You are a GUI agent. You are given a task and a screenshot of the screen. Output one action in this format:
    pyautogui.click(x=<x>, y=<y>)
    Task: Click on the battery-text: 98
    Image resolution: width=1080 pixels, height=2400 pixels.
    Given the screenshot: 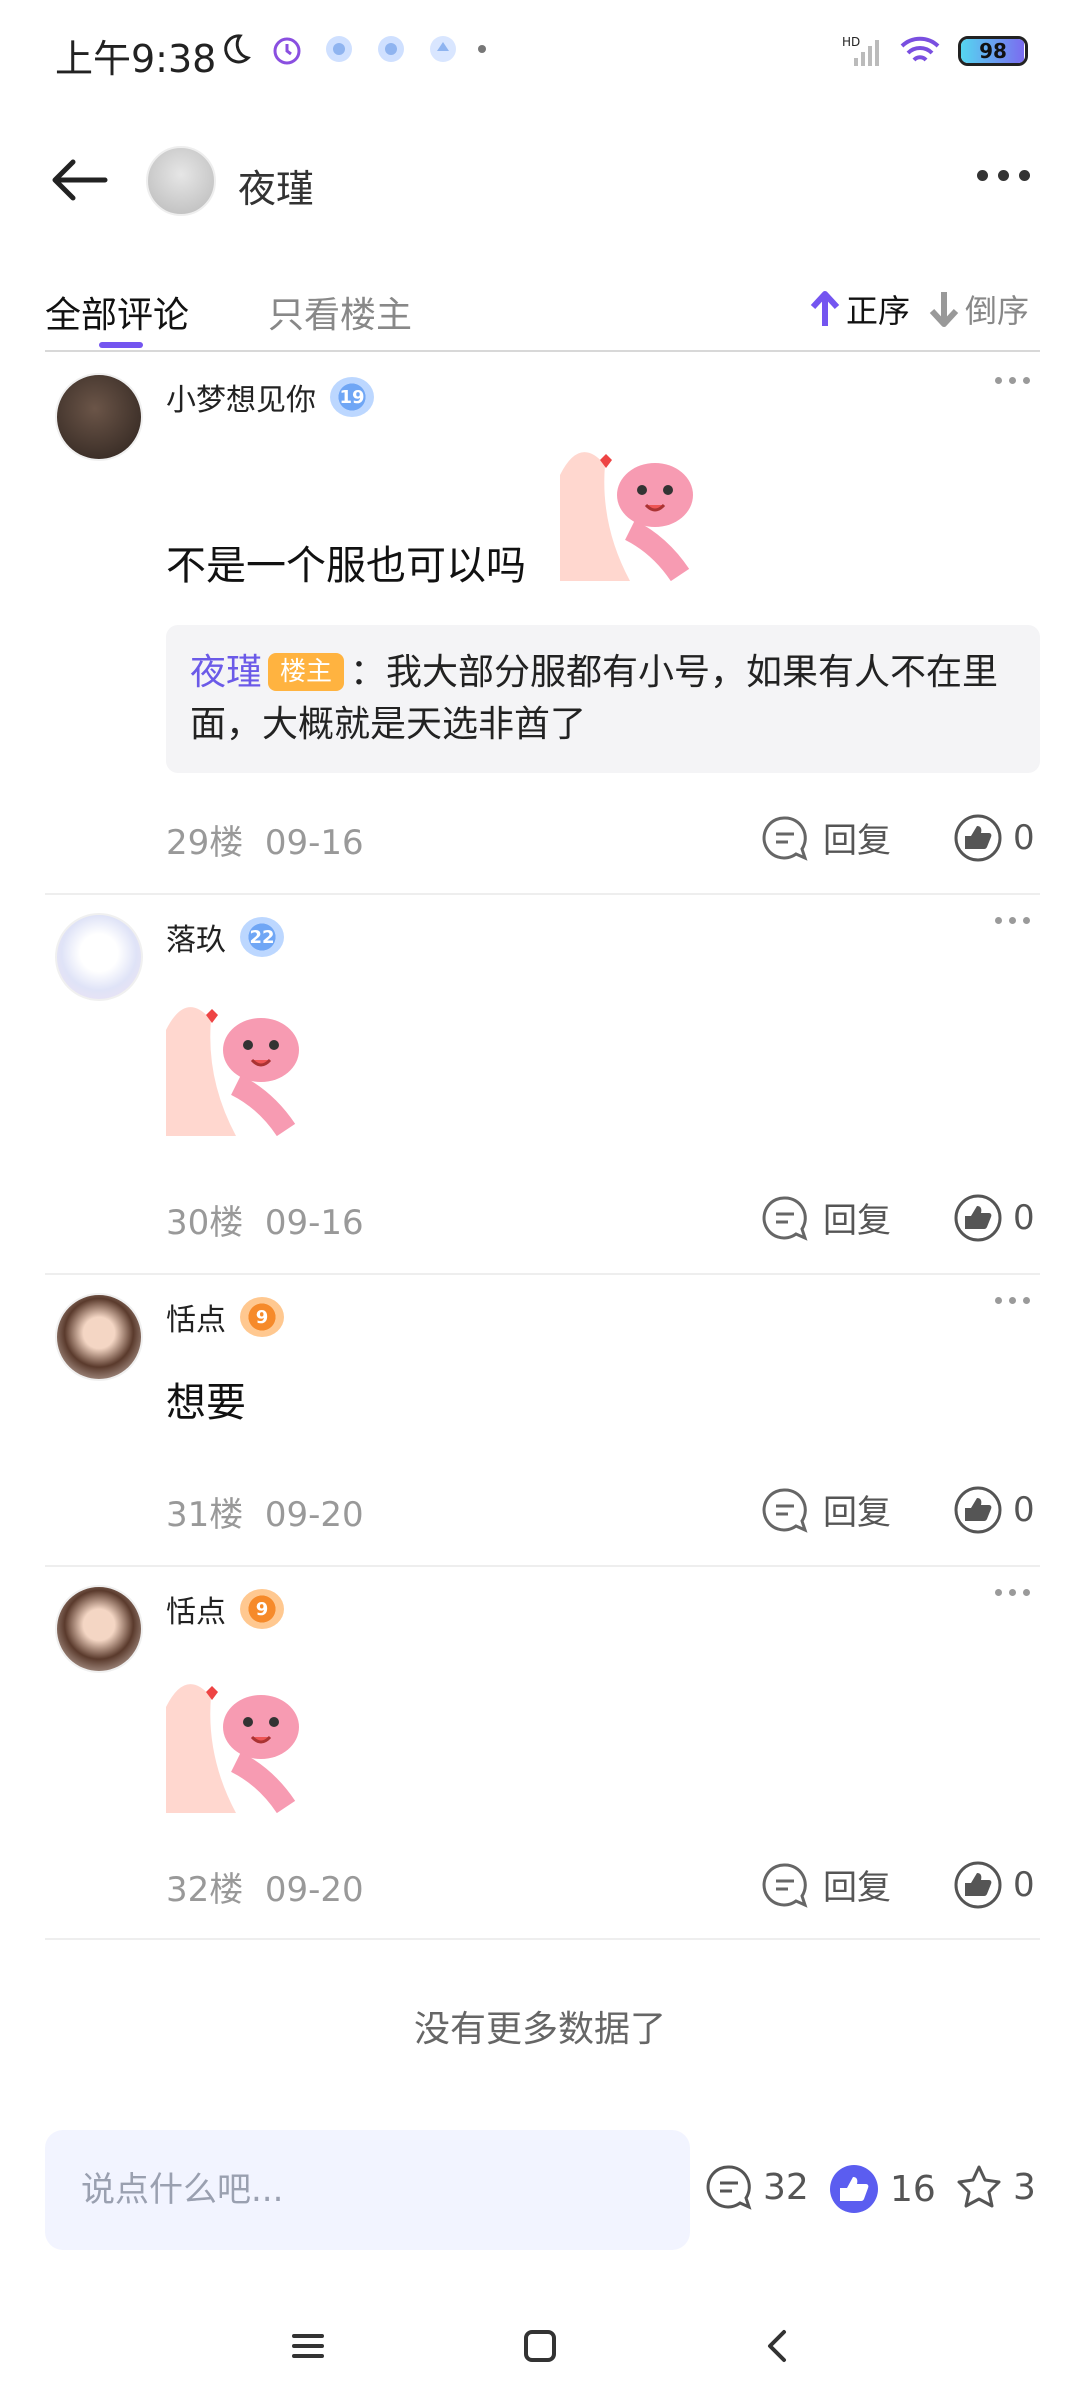 What is the action you would take?
    pyautogui.click(x=993, y=51)
    